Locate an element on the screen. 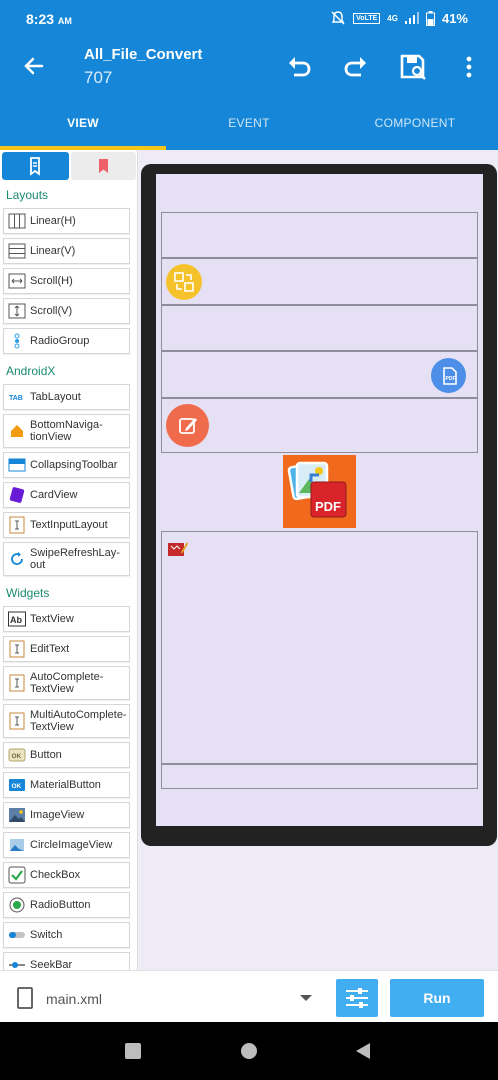 This screenshot has height=1080, width=498. palette-item-tablayout: TAB TabLayout is located at coordinates (66, 397).